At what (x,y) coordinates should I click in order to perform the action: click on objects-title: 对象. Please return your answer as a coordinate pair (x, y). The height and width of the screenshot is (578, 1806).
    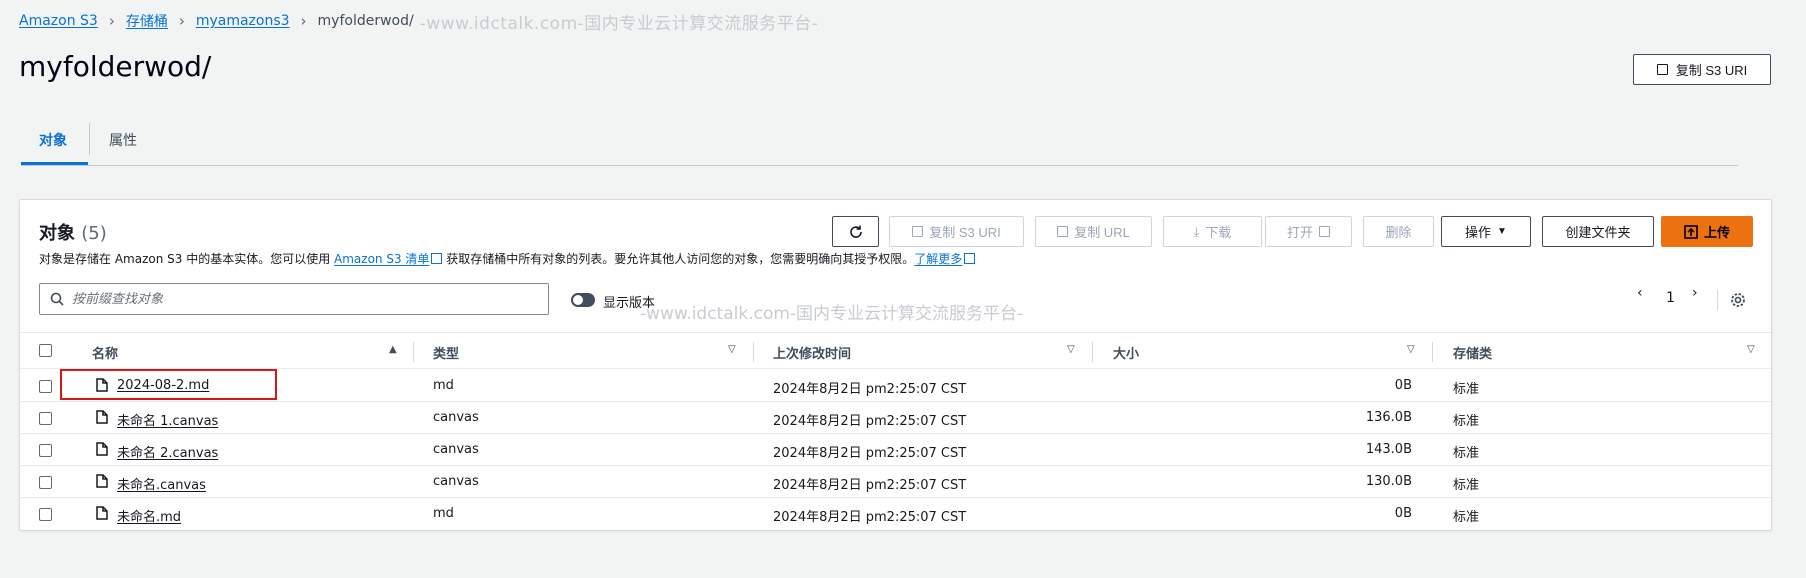
    Looking at the image, I should click on (57, 233).